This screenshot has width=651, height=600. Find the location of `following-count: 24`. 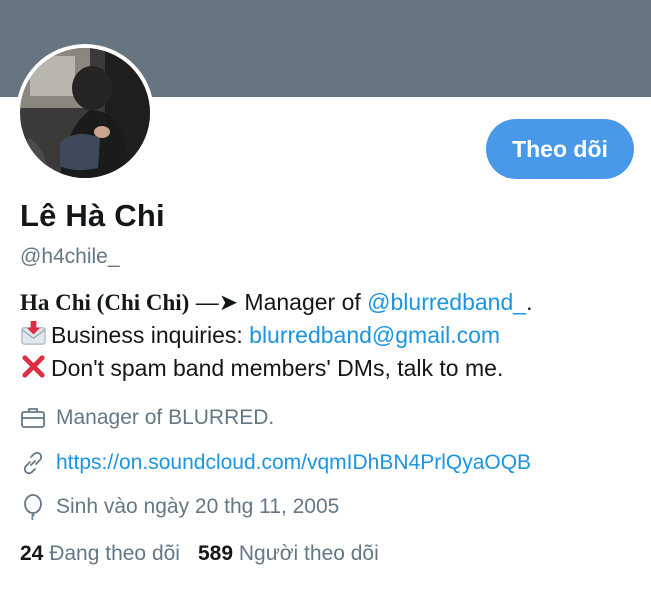

following-count: 24 is located at coordinates (32, 553).